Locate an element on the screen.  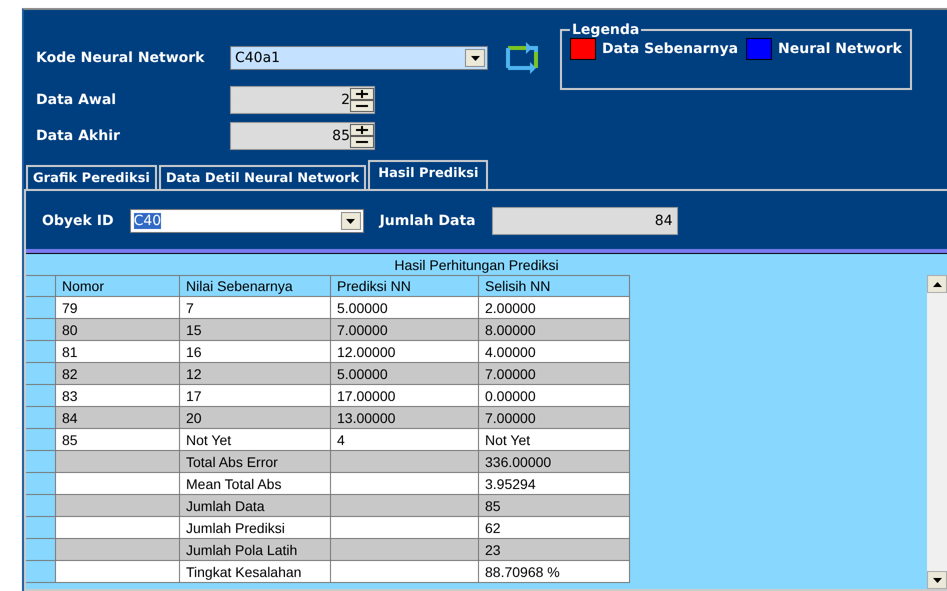
network-dropdown: C40a1 is located at coordinates (359, 58).